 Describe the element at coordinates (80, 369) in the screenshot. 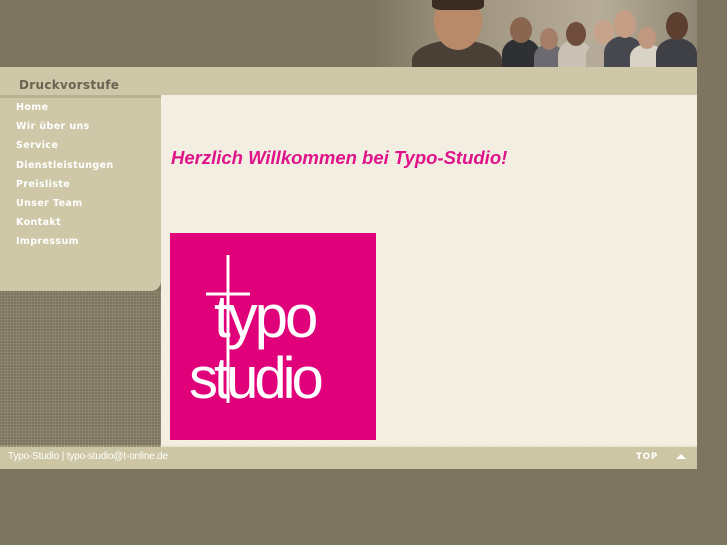

I see `sidebar-dot-pattern` at that location.